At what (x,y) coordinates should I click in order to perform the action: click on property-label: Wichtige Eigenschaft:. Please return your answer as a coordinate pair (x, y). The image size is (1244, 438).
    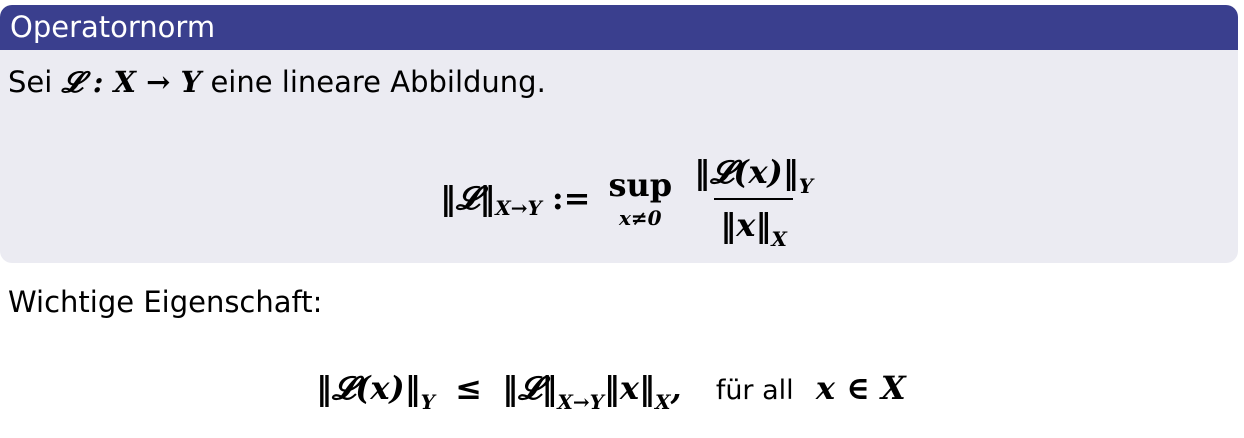
    Looking at the image, I should click on (165, 302).